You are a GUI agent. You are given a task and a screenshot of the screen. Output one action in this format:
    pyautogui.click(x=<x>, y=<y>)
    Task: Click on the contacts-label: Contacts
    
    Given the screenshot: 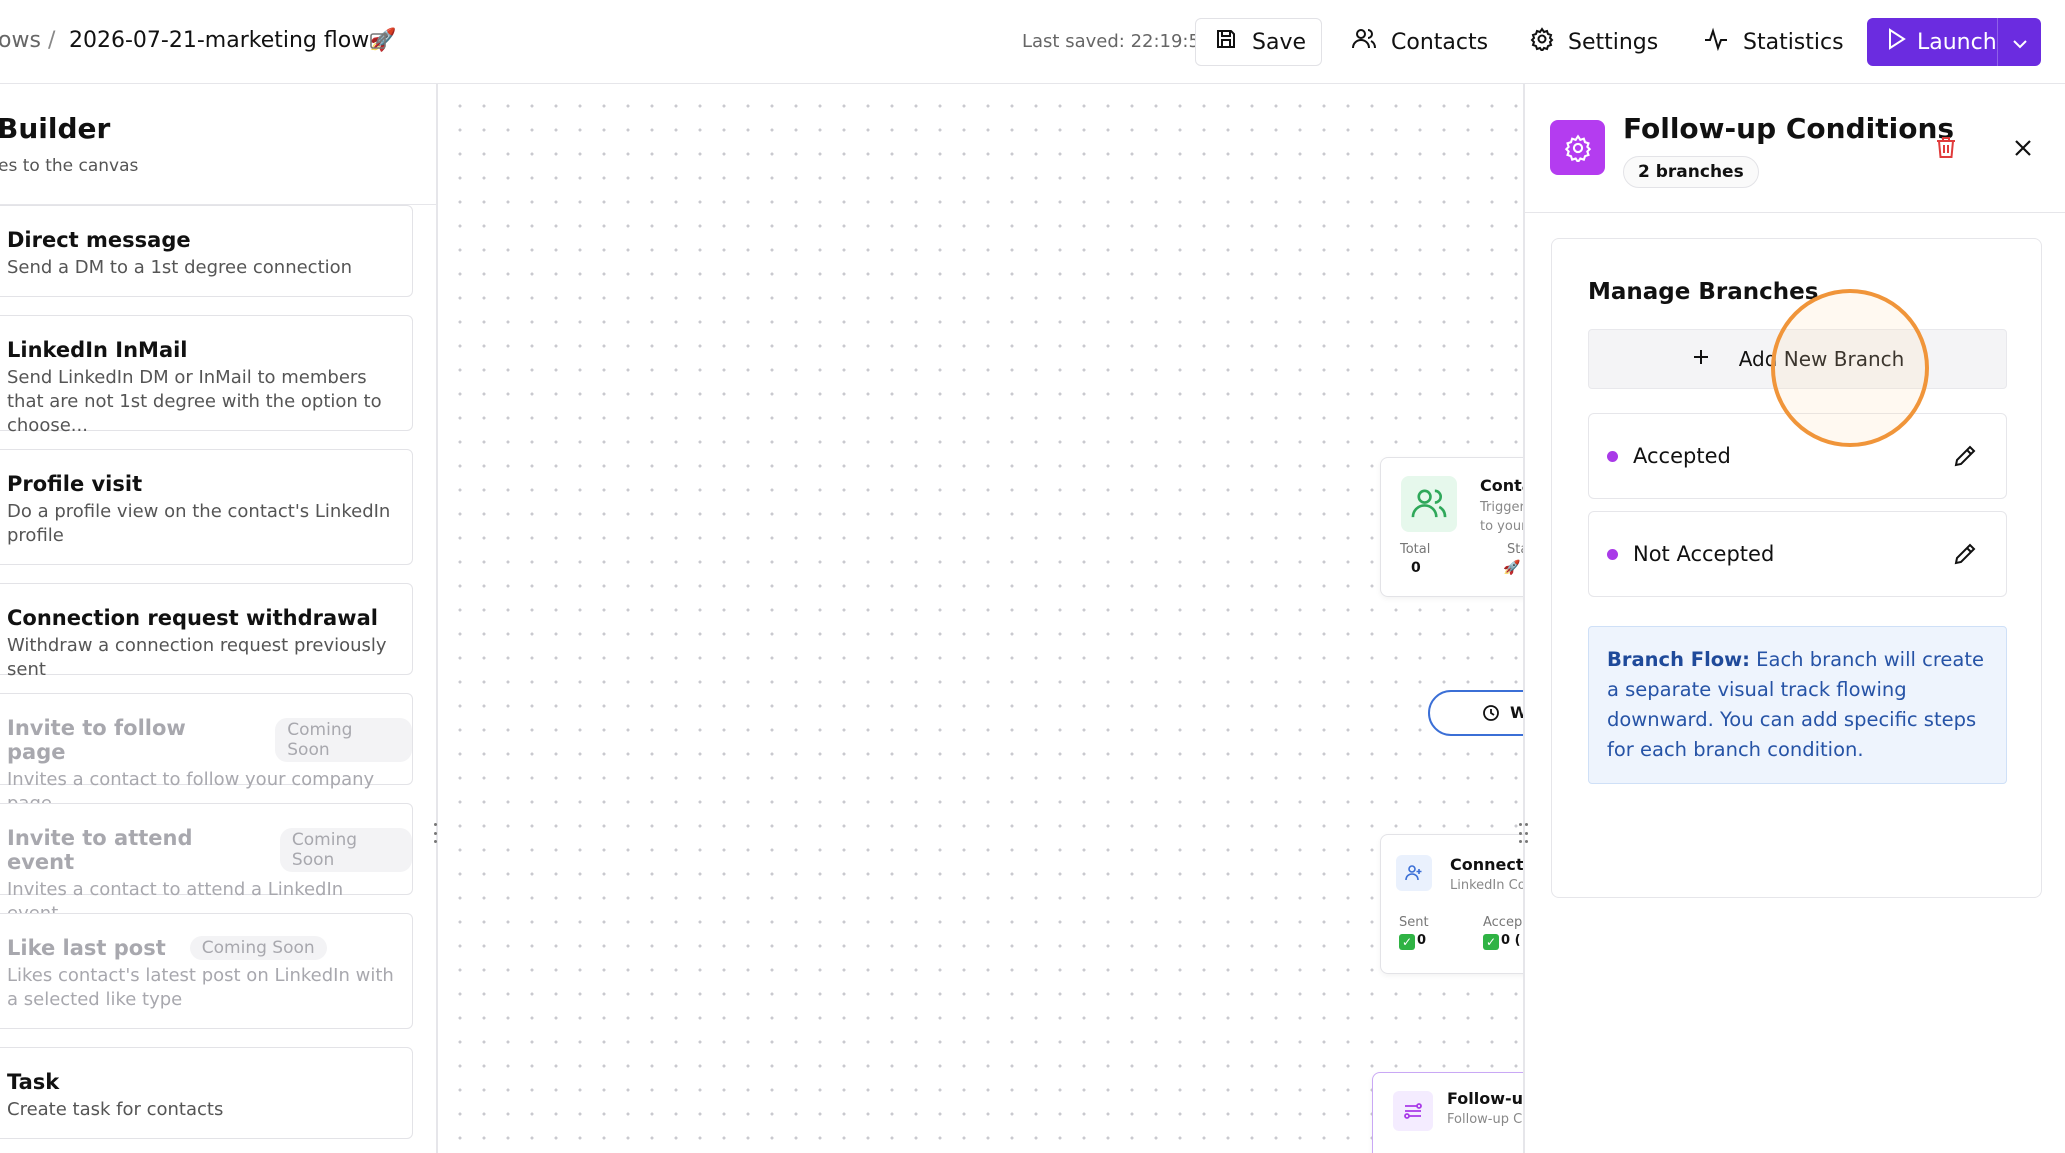 What is the action you would take?
    pyautogui.click(x=1440, y=42)
    